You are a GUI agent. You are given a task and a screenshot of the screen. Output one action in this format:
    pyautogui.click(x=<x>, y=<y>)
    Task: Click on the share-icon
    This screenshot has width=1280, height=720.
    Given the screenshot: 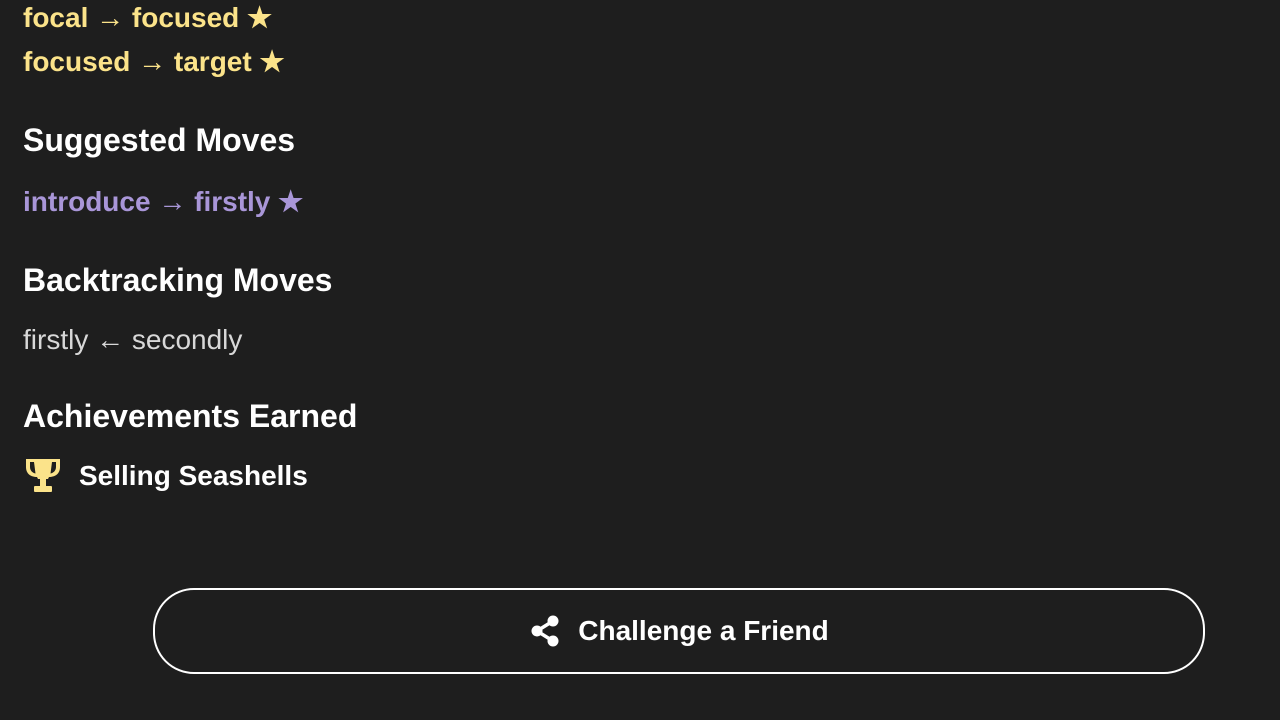 What is the action you would take?
    pyautogui.click(x=545, y=631)
    